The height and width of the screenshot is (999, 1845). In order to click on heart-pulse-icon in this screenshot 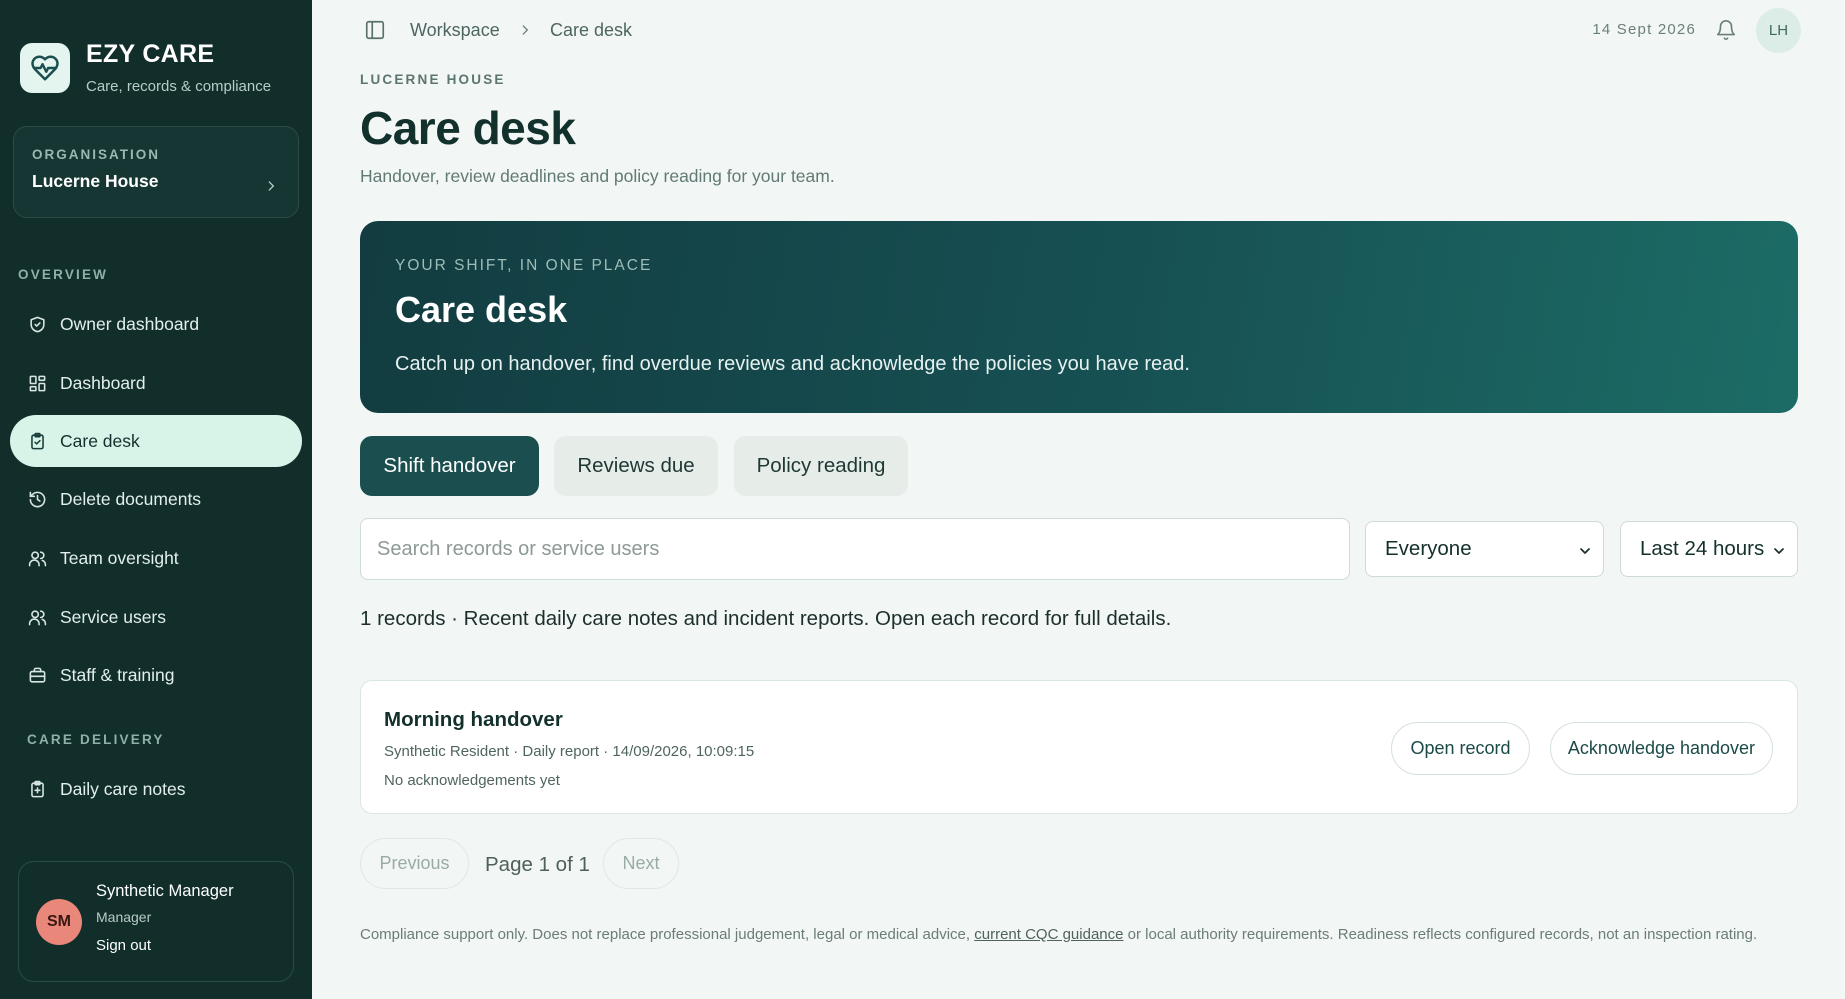, I will do `click(45, 67)`.